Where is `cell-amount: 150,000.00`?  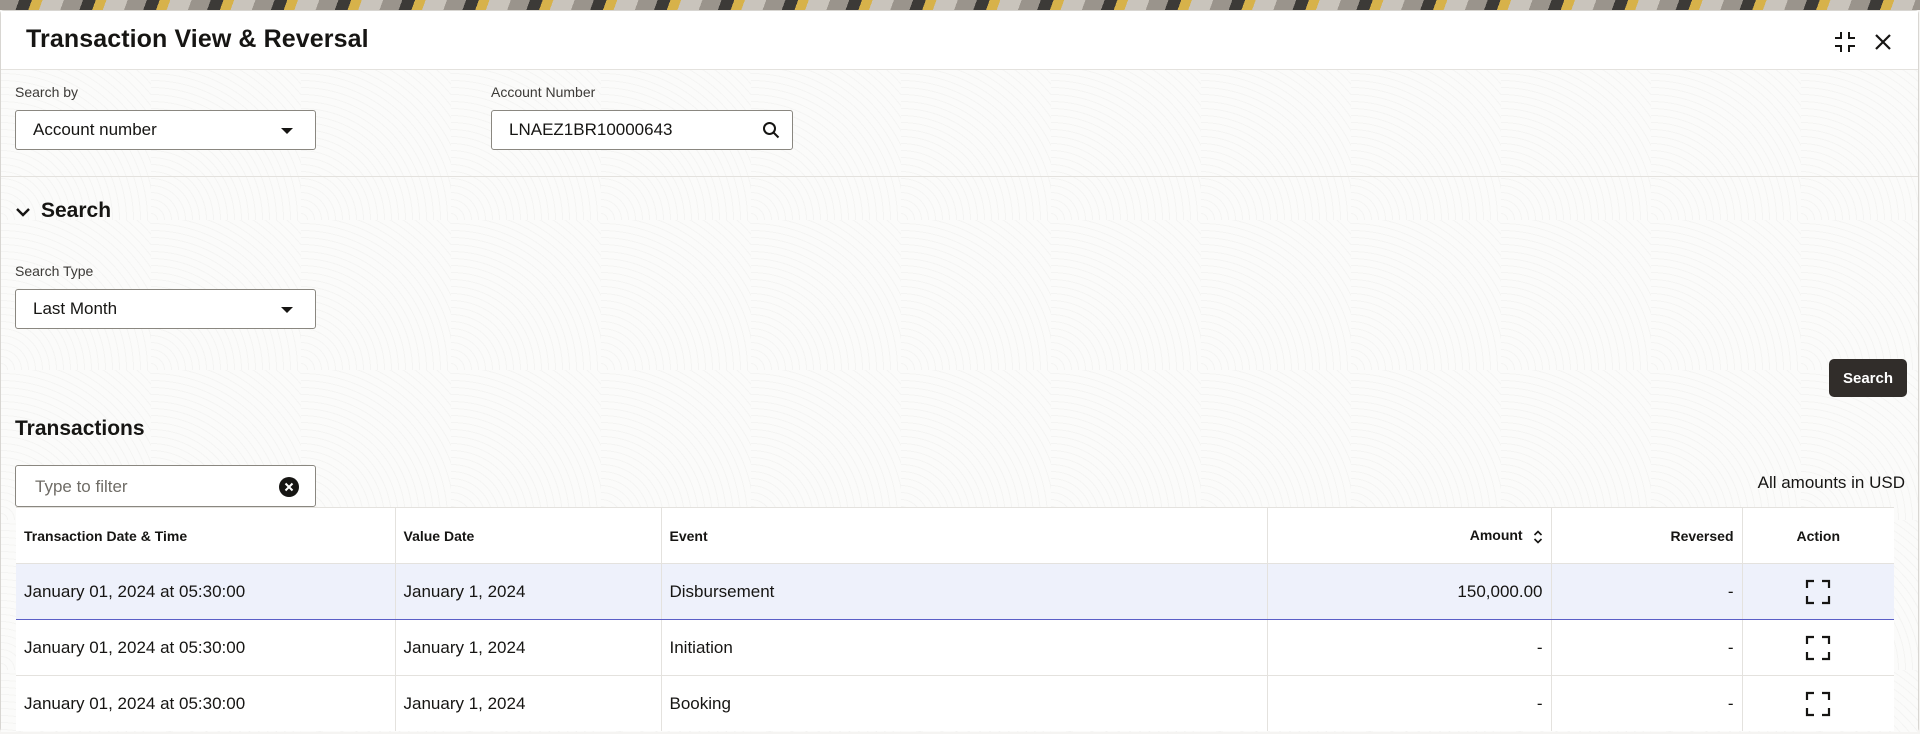 cell-amount: 150,000.00 is located at coordinates (1409, 591).